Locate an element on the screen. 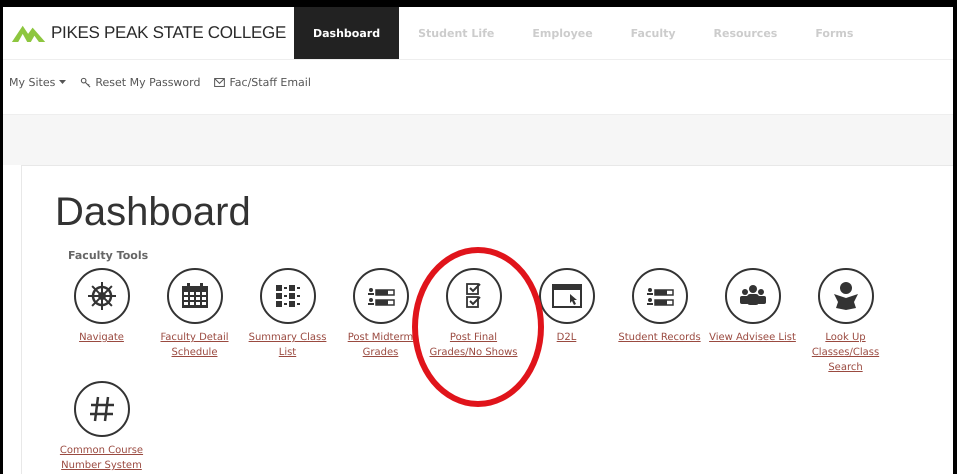 Image resolution: width=957 pixels, height=474 pixels. caret-icon is located at coordinates (62, 82).